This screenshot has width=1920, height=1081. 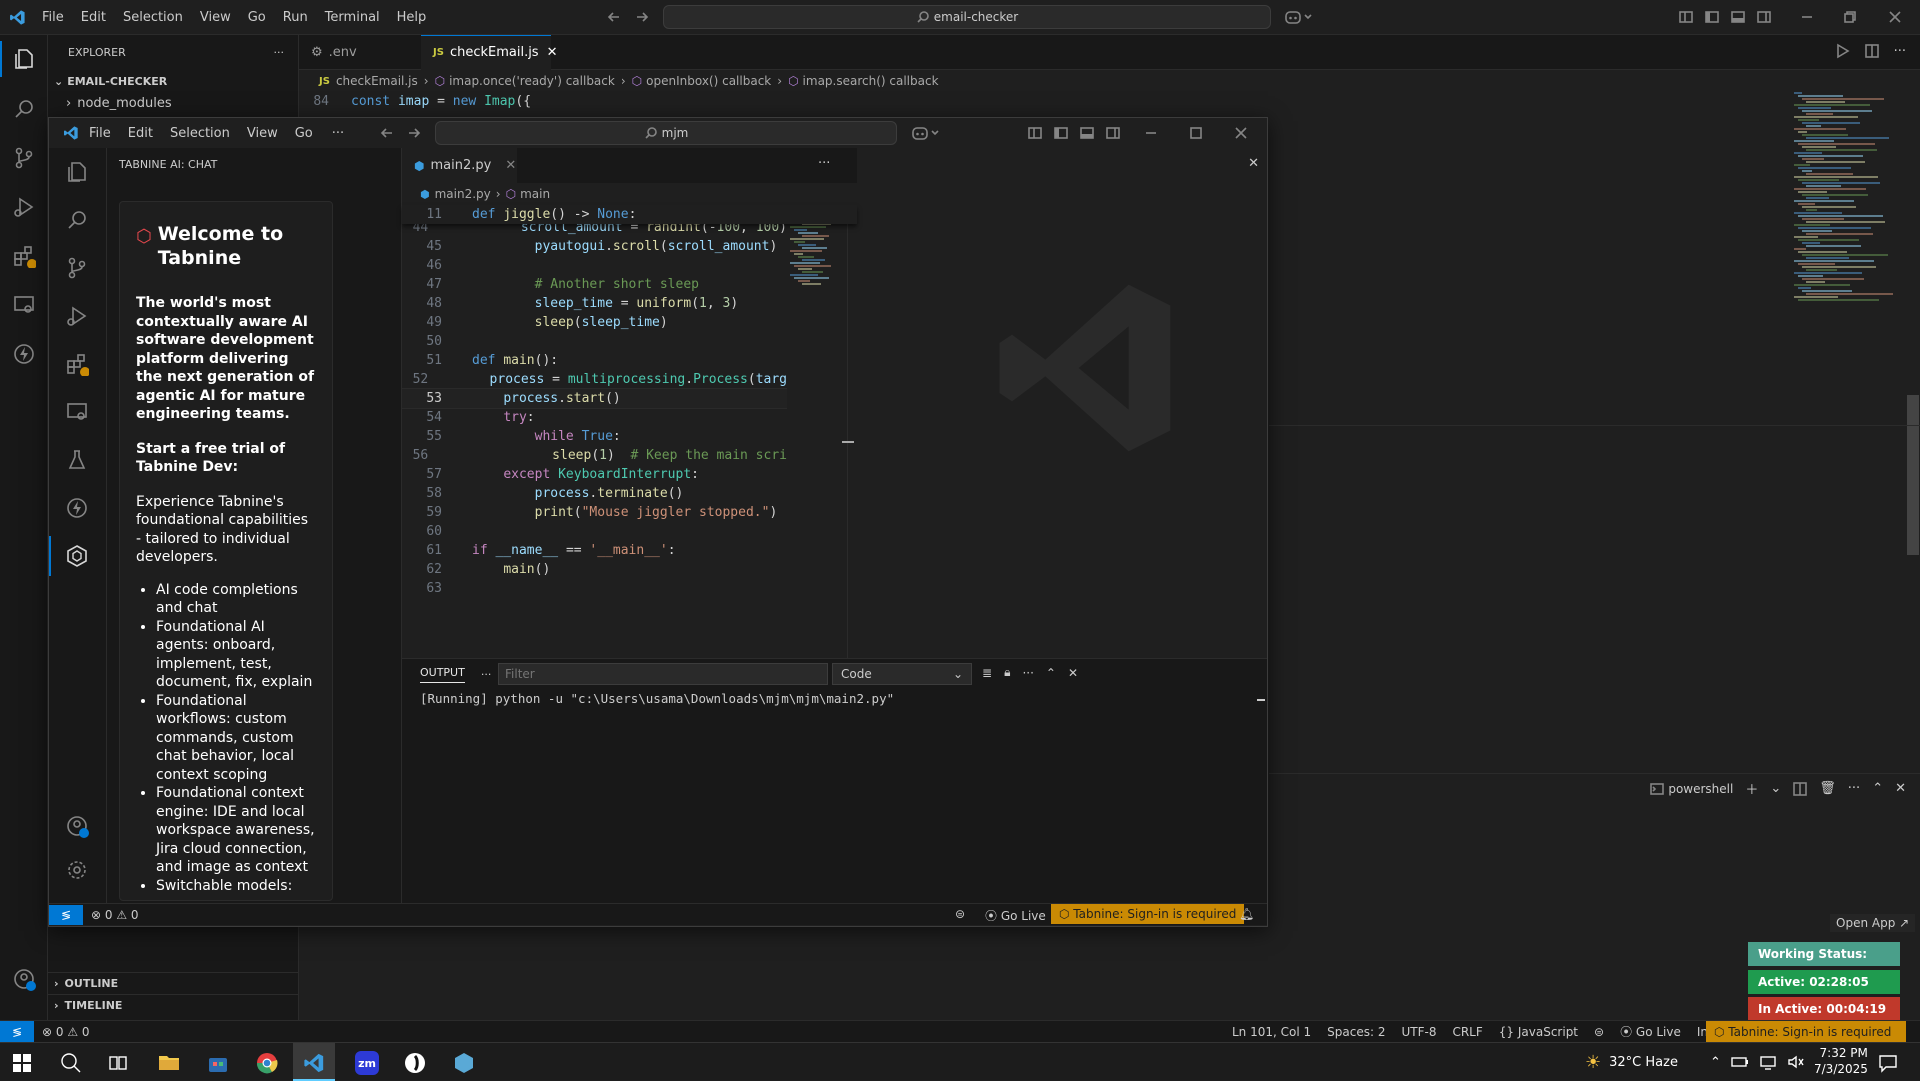 I want to click on split-terminal-icon, so click(x=1800, y=788).